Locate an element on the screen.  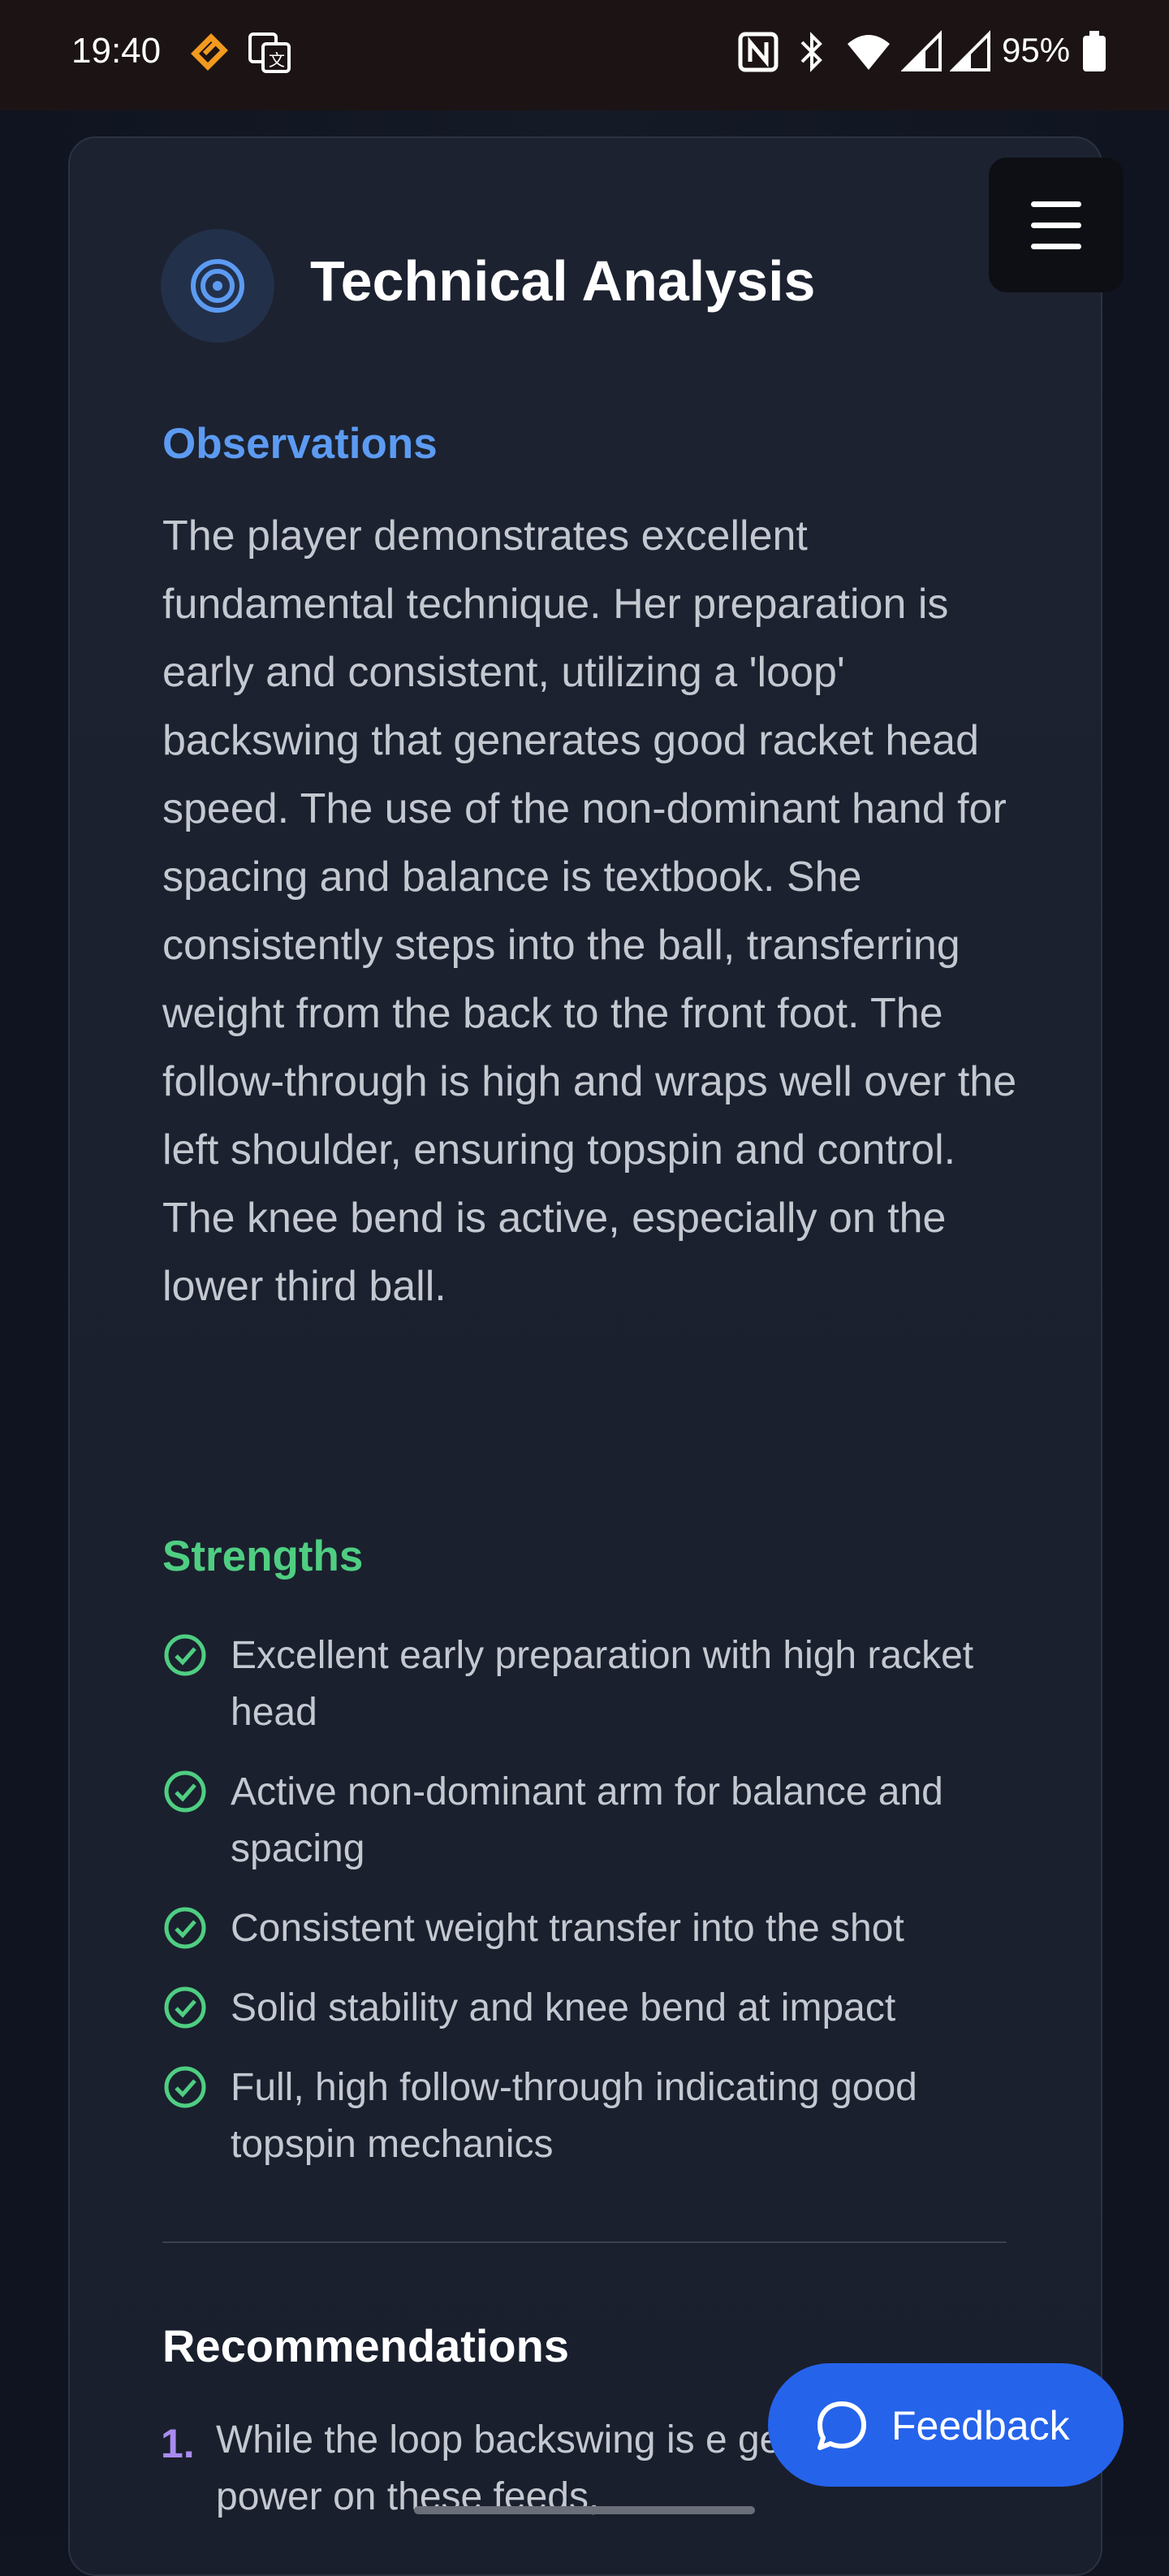
target-icon-badge is located at coordinates (217, 286).